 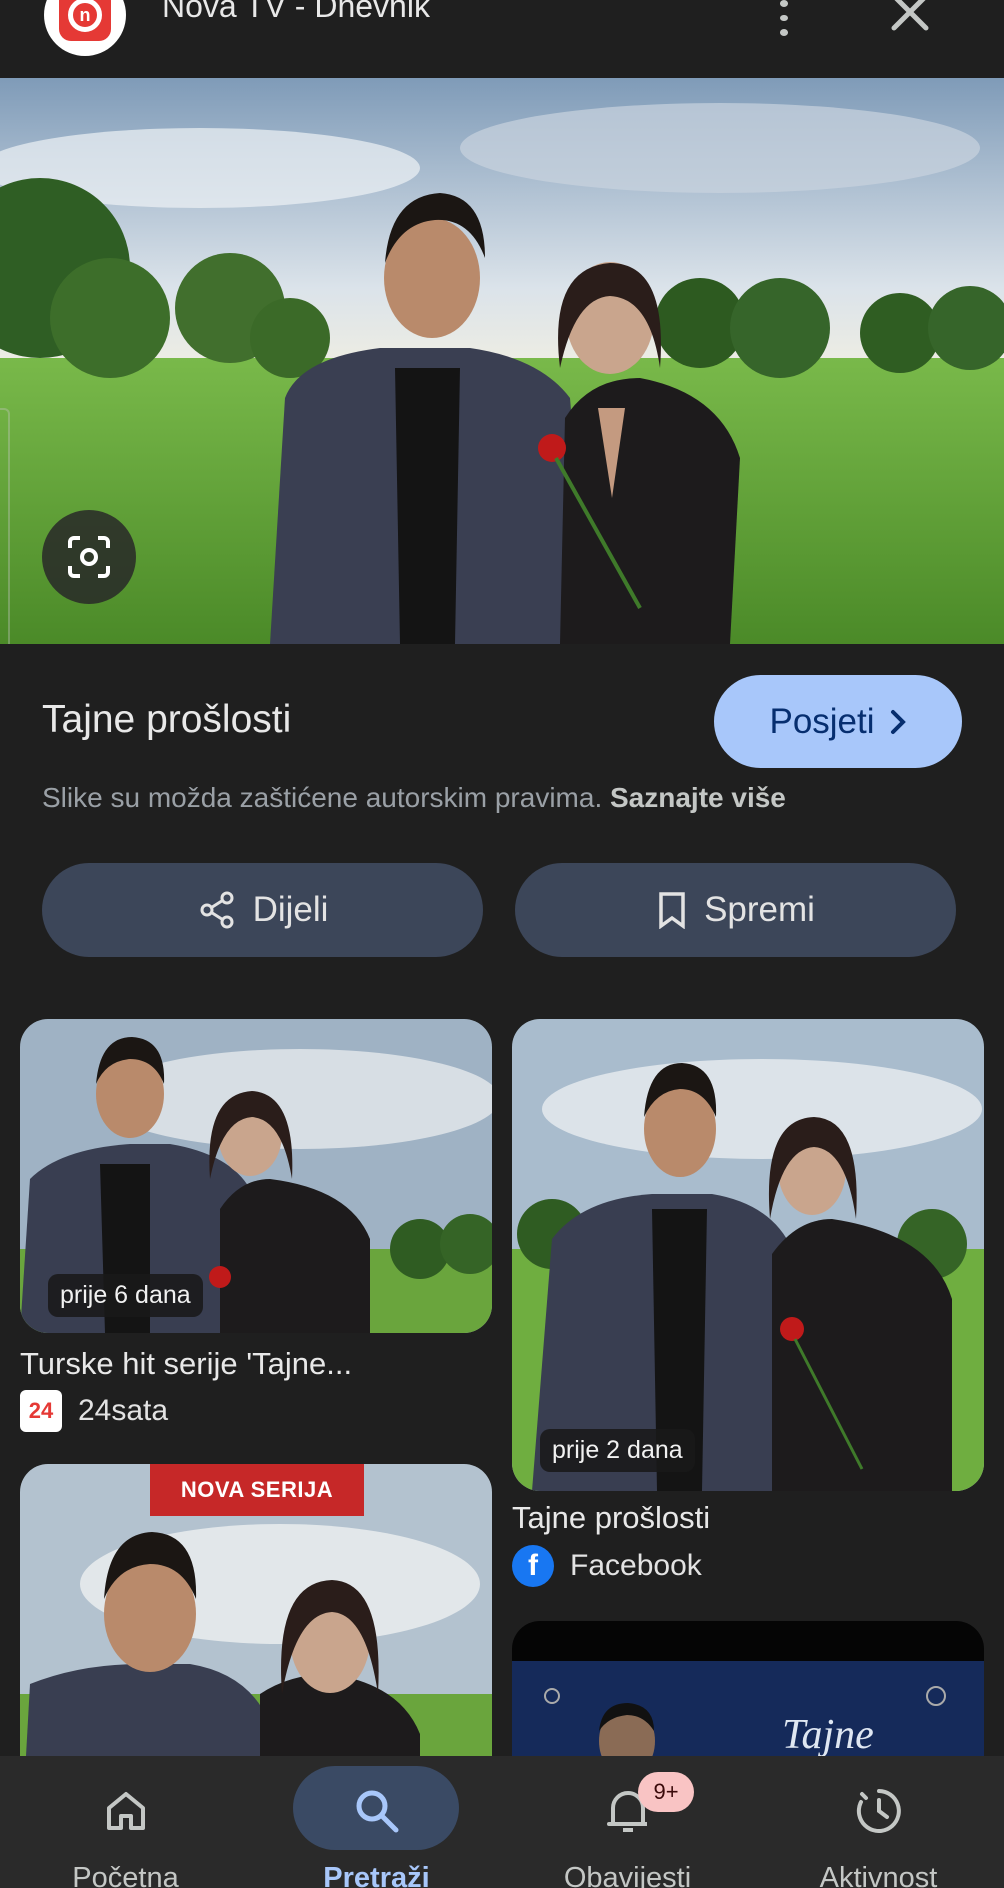 What do you see at coordinates (748, 1255) in the screenshot?
I see `related-image-2: prije 2 dana` at bounding box center [748, 1255].